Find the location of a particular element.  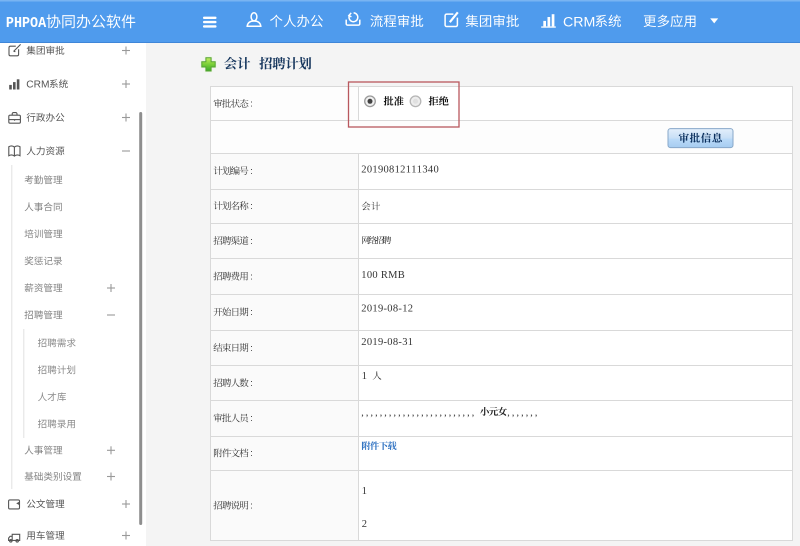

svg-text: 2 is located at coordinates (364, 524).